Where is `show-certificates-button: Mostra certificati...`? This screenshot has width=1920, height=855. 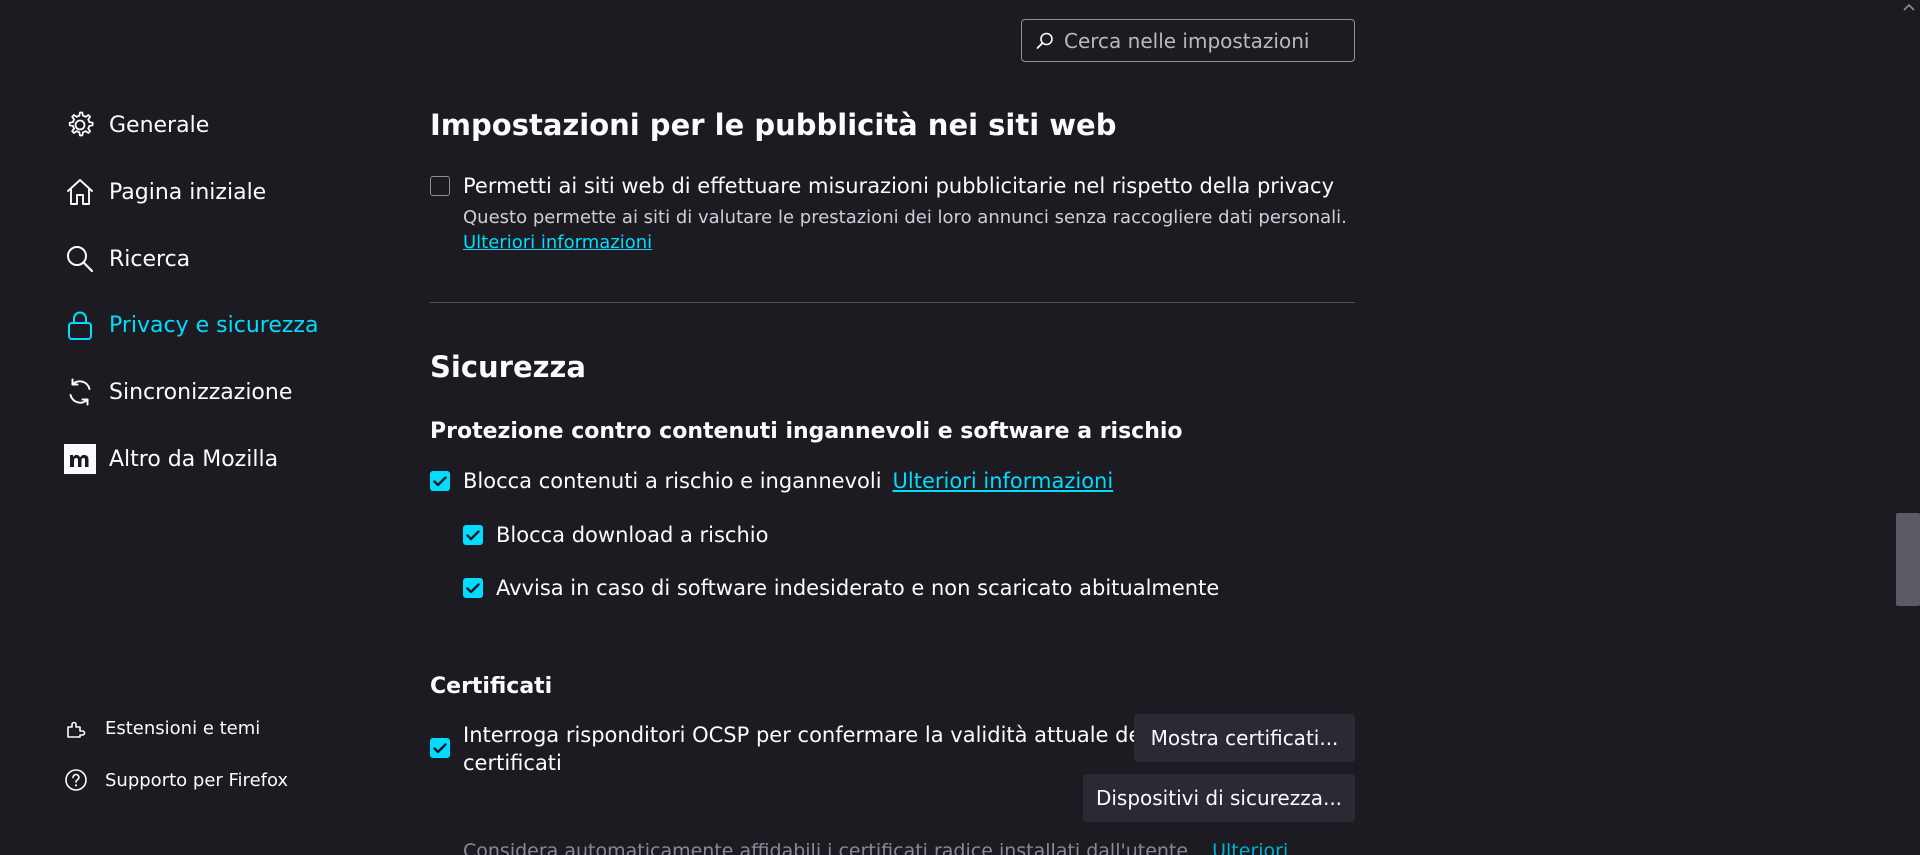 show-certificates-button: Mostra certificati... is located at coordinates (1244, 738).